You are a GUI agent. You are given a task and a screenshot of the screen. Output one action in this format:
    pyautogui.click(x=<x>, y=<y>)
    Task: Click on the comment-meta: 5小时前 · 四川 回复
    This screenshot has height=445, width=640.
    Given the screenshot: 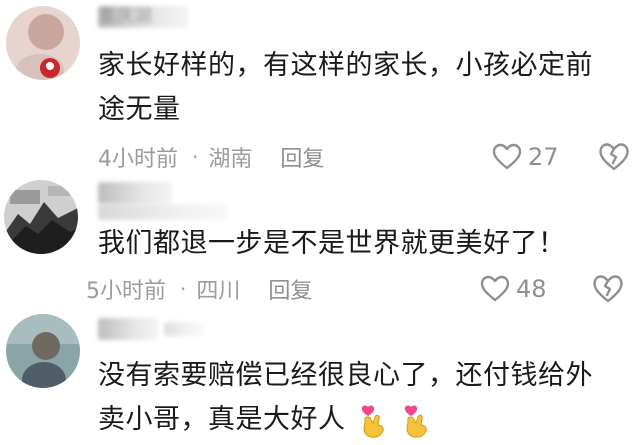 What is the action you would take?
    pyautogui.click(x=199, y=289)
    